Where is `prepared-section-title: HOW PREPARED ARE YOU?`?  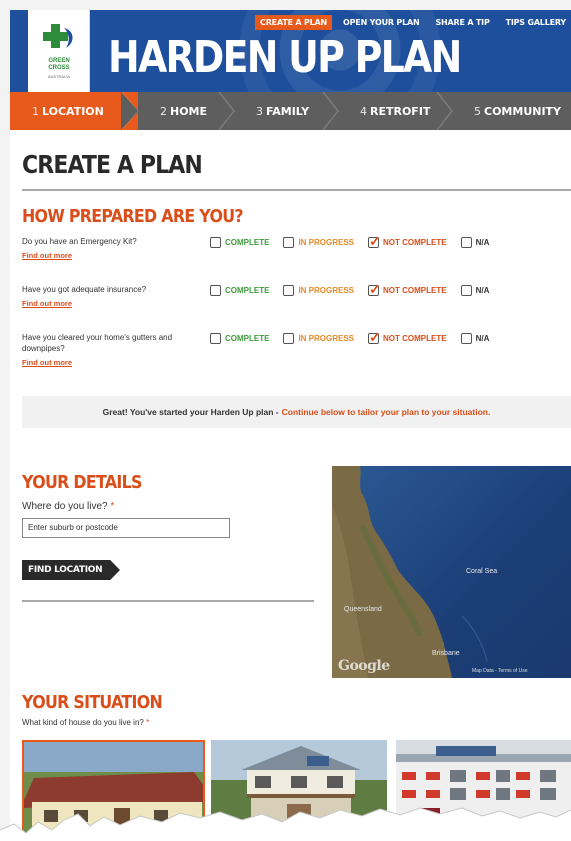
prepared-section-title: HOW PREPARED ARE YOU? is located at coordinates (133, 216).